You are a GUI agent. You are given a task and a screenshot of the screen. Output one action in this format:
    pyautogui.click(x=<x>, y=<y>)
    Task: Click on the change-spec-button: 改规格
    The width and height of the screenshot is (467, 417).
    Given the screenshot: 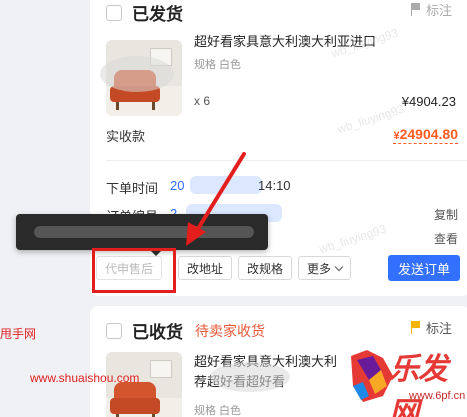 What is the action you would take?
    pyautogui.click(x=265, y=268)
    